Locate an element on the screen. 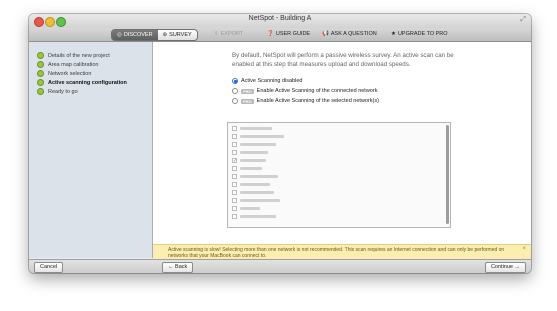 The height and width of the screenshot is (311, 557). continue-button: Continue → is located at coordinates (505, 267).